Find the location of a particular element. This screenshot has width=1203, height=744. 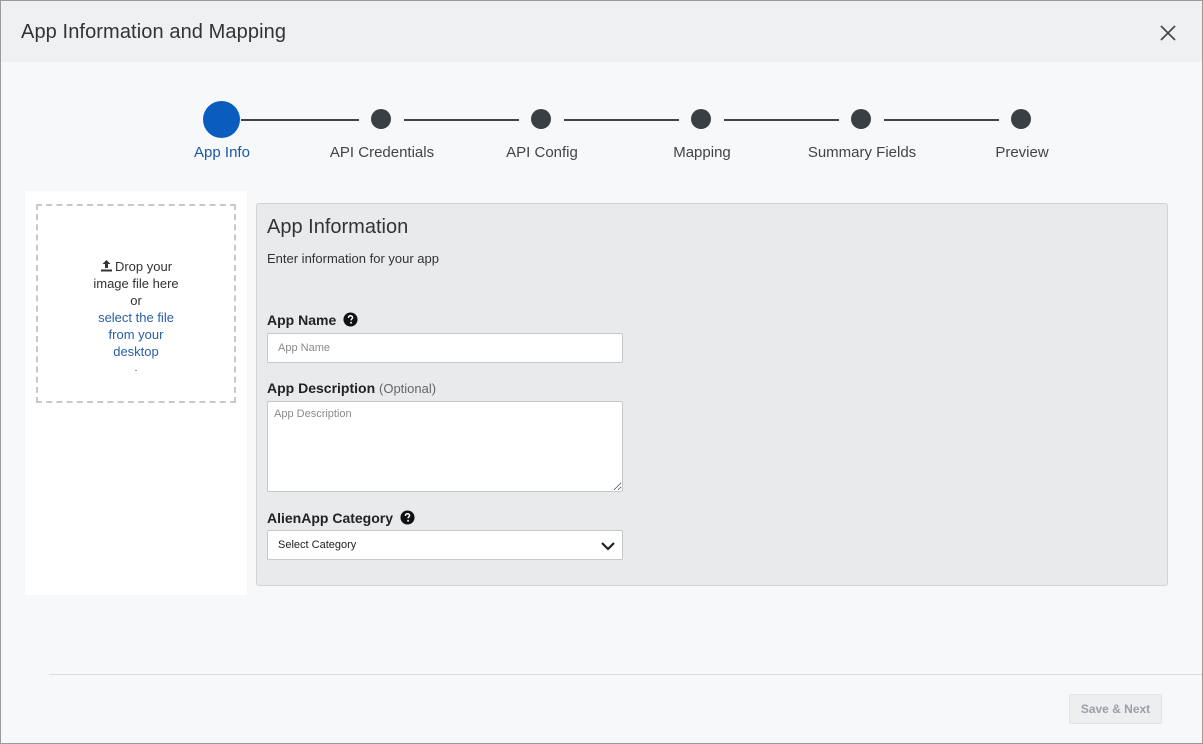

modal-title: App Information and Mapping is located at coordinates (154, 32).